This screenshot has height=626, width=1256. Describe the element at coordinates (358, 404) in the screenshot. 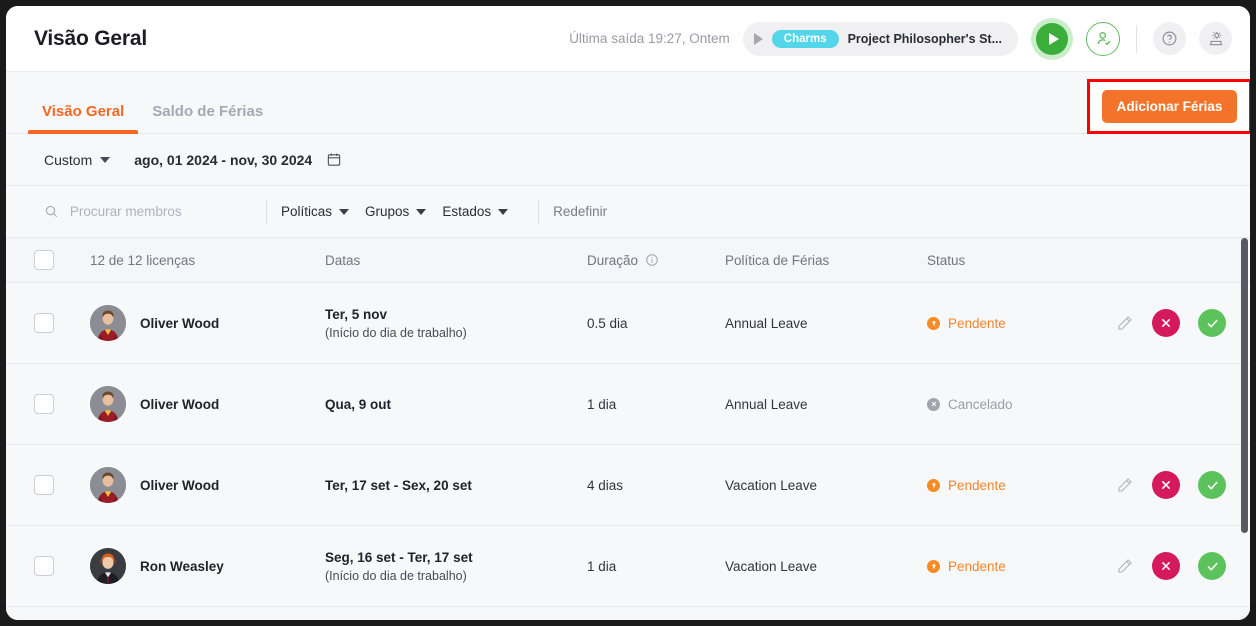

I see `dates-main: Qua, 9 out` at that location.